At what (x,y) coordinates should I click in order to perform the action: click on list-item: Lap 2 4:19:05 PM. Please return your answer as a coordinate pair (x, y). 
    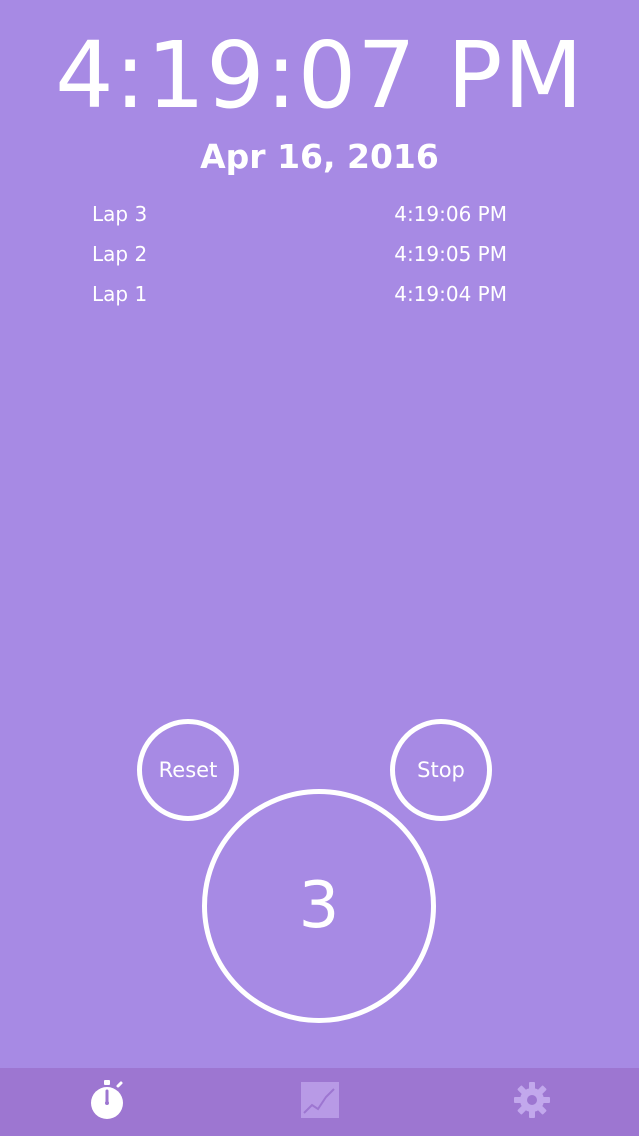
    Looking at the image, I should click on (299, 256).